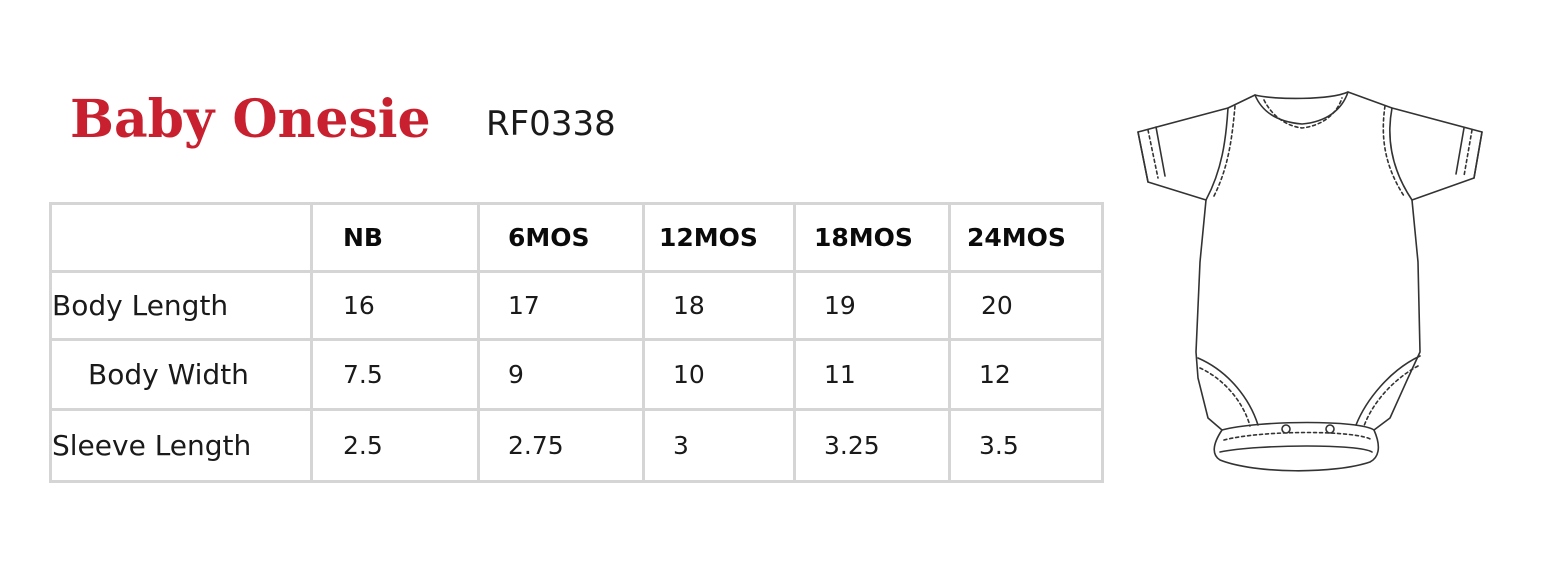 This screenshot has width=1560, height=572. What do you see at coordinates (1310, 281) in the screenshot?
I see `baby-onesie-icon` at bounding box center [1310, 281].